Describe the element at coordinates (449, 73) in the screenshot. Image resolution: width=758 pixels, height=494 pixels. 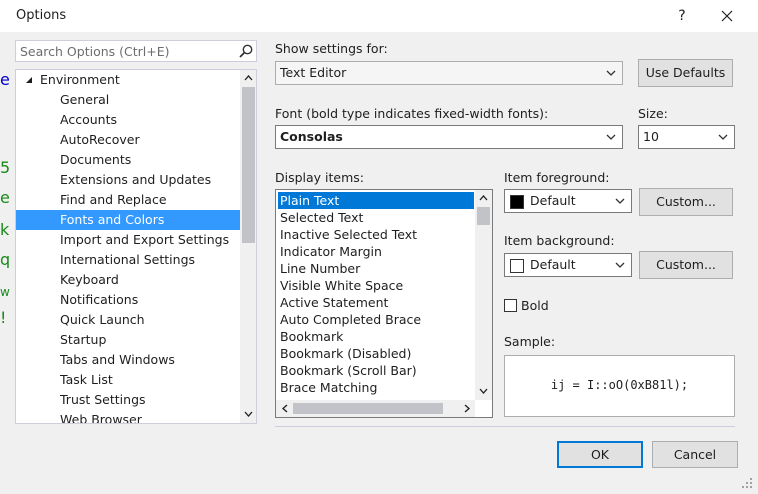
I see `show-settings-combo: Text Editor` at that location.